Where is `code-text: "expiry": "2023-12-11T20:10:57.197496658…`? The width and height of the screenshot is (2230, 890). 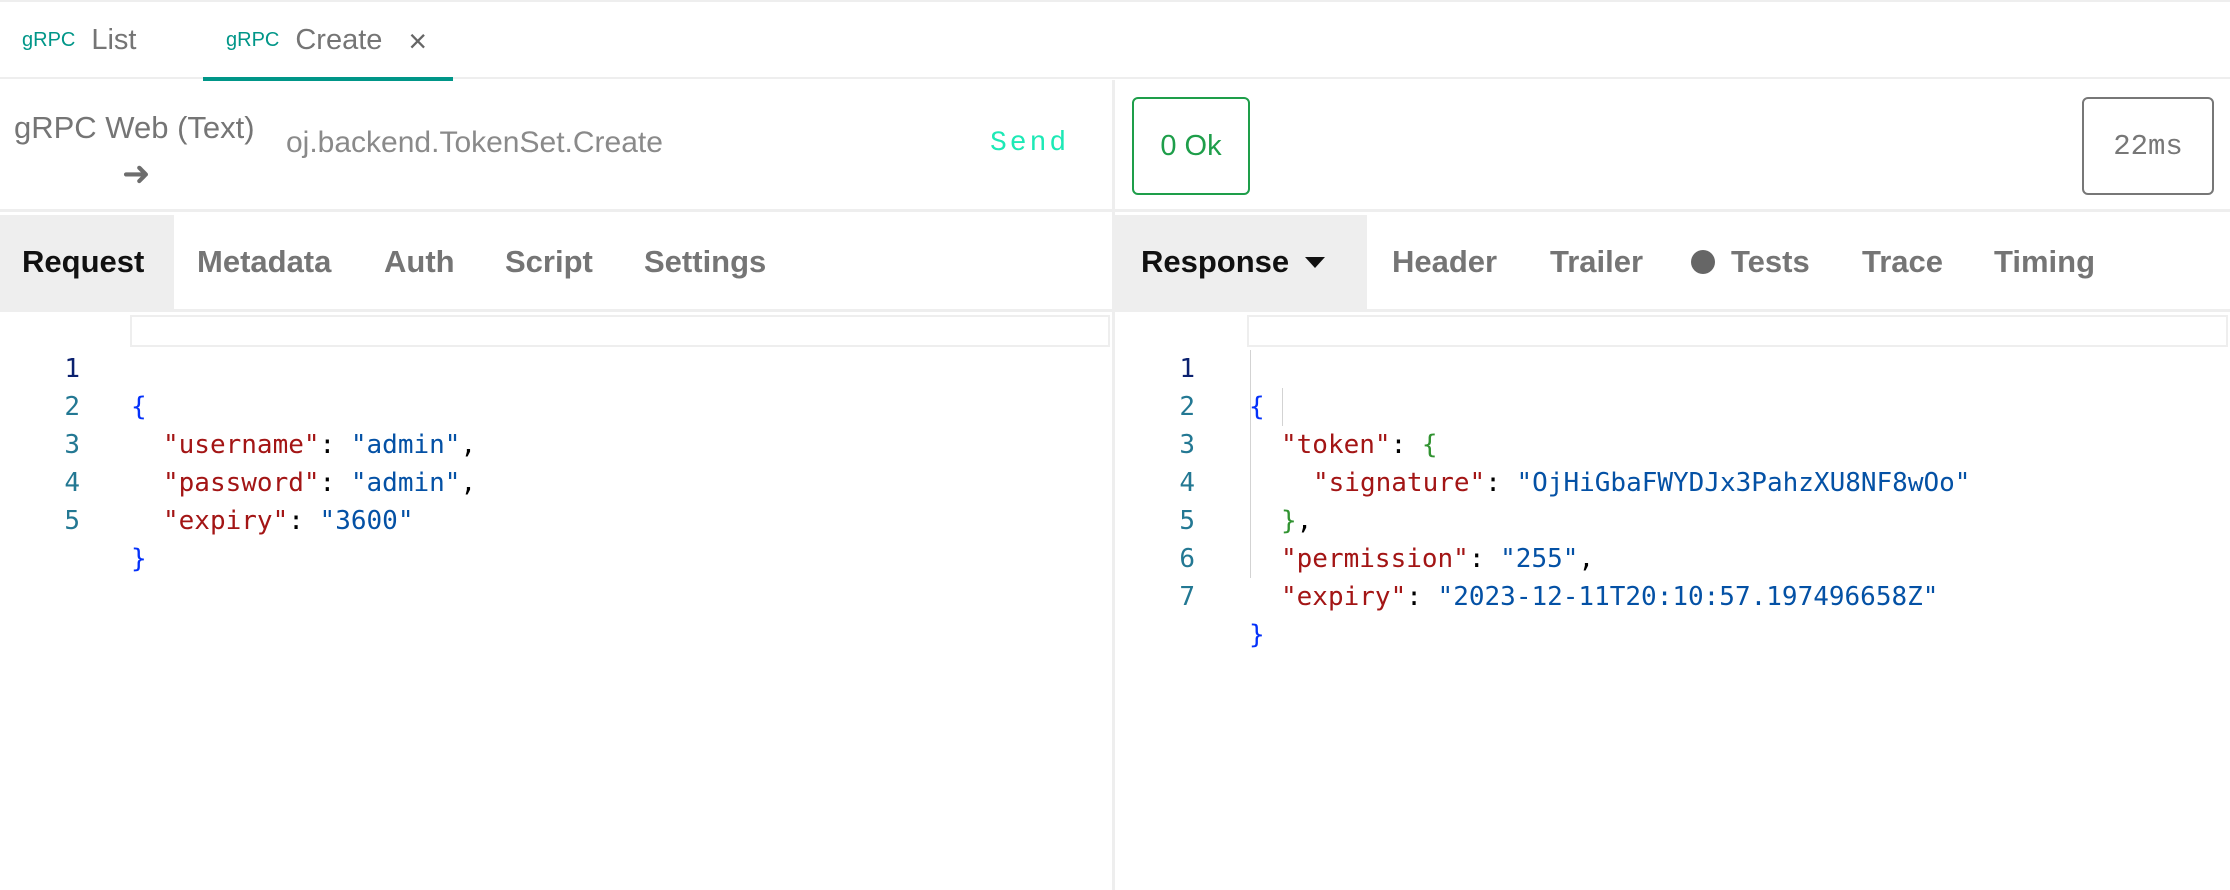 code-text: "expiry": "2023-12-11T20:10:57.197496658… is located at coordinates (1610, 597).